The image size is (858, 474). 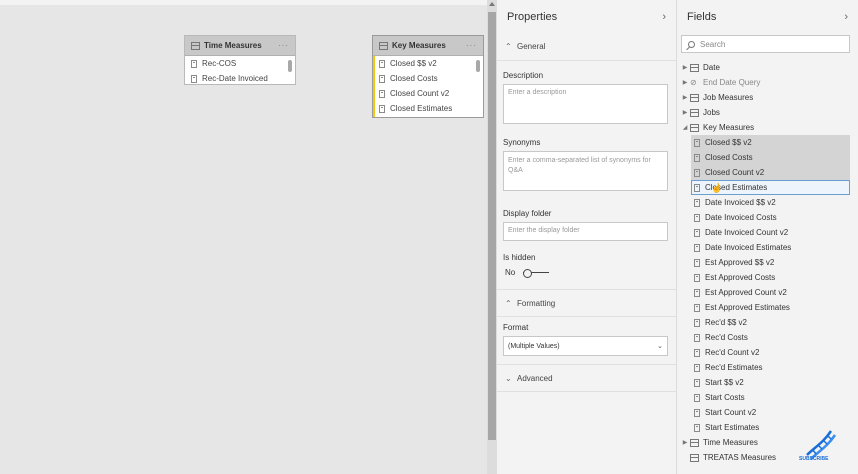 I want to click on field-table-job-measures: ▶ Job Measures, so click(x=767, y=97).